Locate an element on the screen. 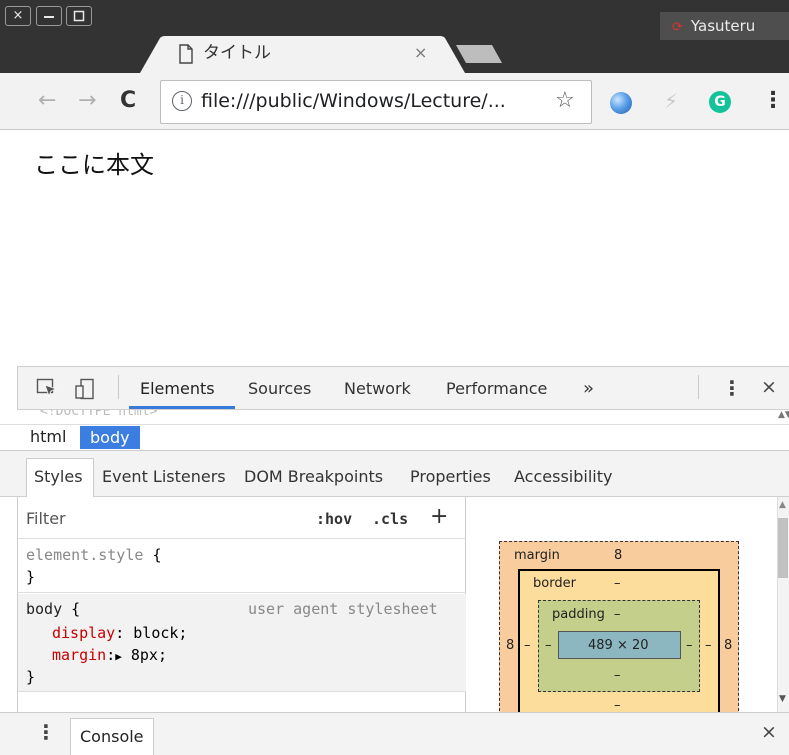 Image resolution: width=789 pixels, height=755 pixels. subtab-accessibility: Accessibility is located at coordinates (563, 477).